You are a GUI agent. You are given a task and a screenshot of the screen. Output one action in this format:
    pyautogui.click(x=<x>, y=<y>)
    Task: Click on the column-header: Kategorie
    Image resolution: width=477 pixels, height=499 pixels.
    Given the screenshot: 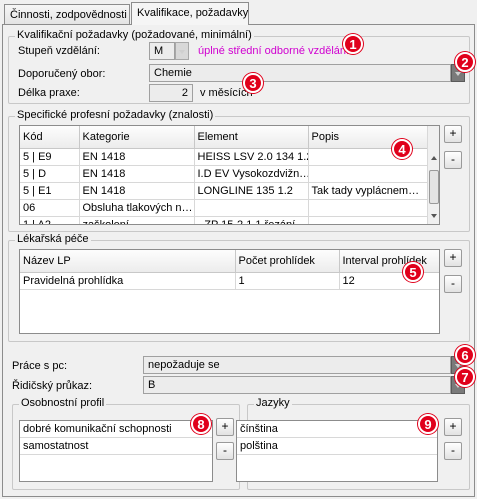 What is the action you would take?
    pyautogui.click(x=137, y=137)
    